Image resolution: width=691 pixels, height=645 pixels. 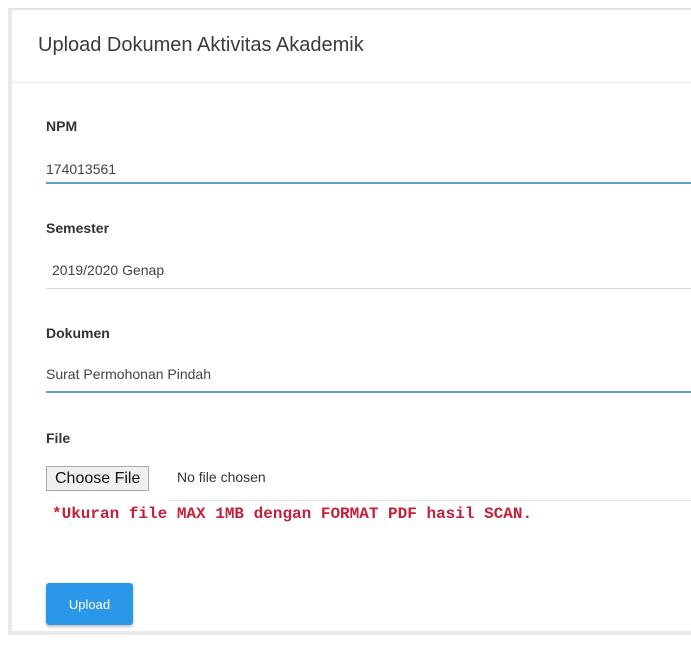 What do you see at coordinates (78, 228) in the screenshot?
I see `semester-label: Semester` at bounding box center [78, 228].